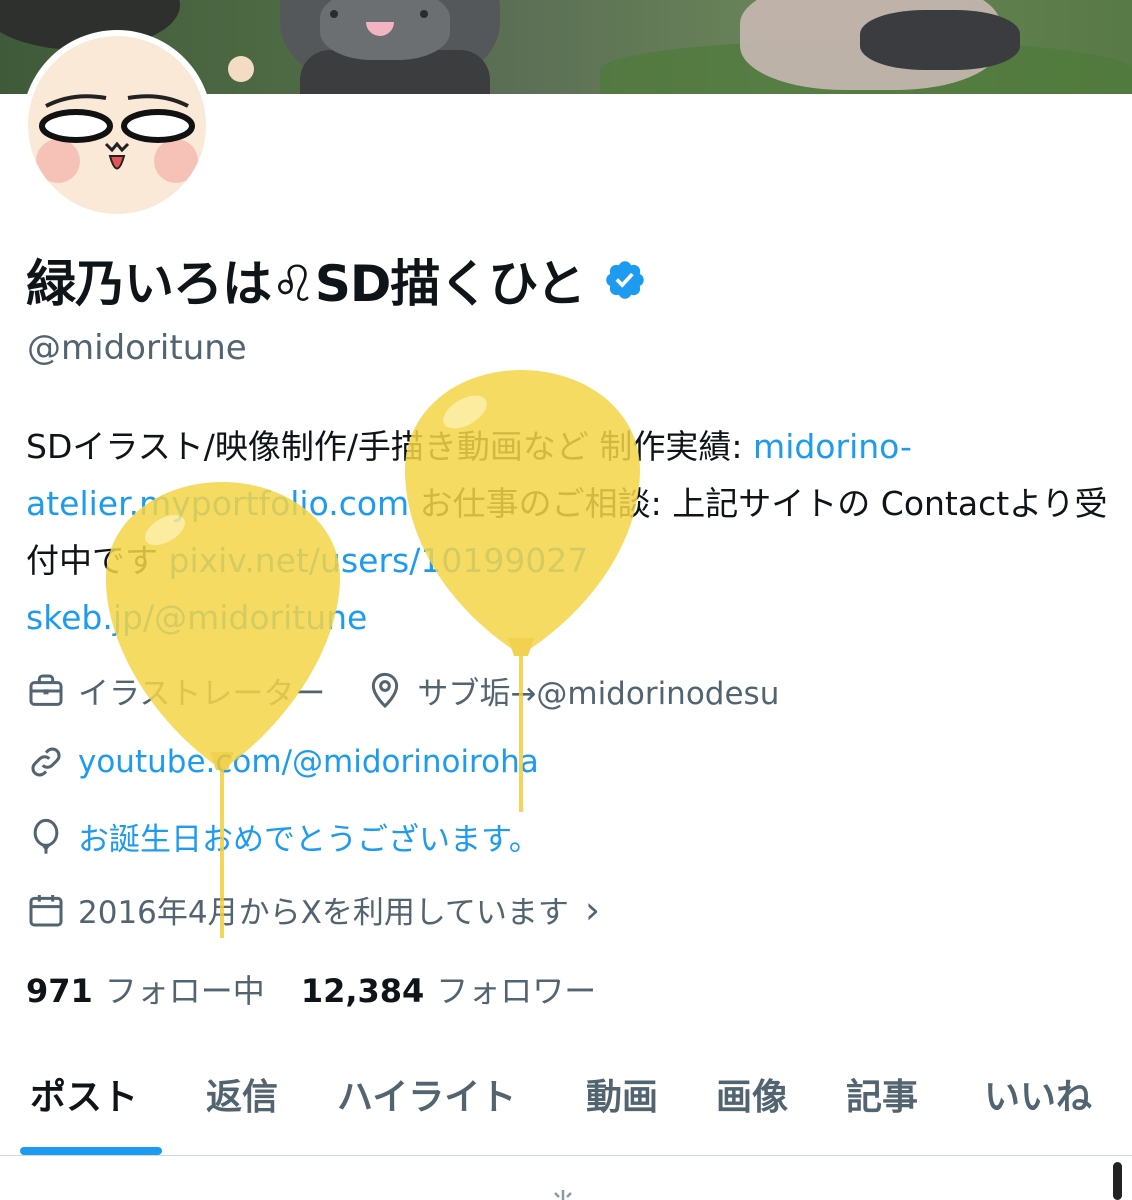 This screenshot has width=1132, height=1200. I want to click on following-count: 971, so click(59, 991).